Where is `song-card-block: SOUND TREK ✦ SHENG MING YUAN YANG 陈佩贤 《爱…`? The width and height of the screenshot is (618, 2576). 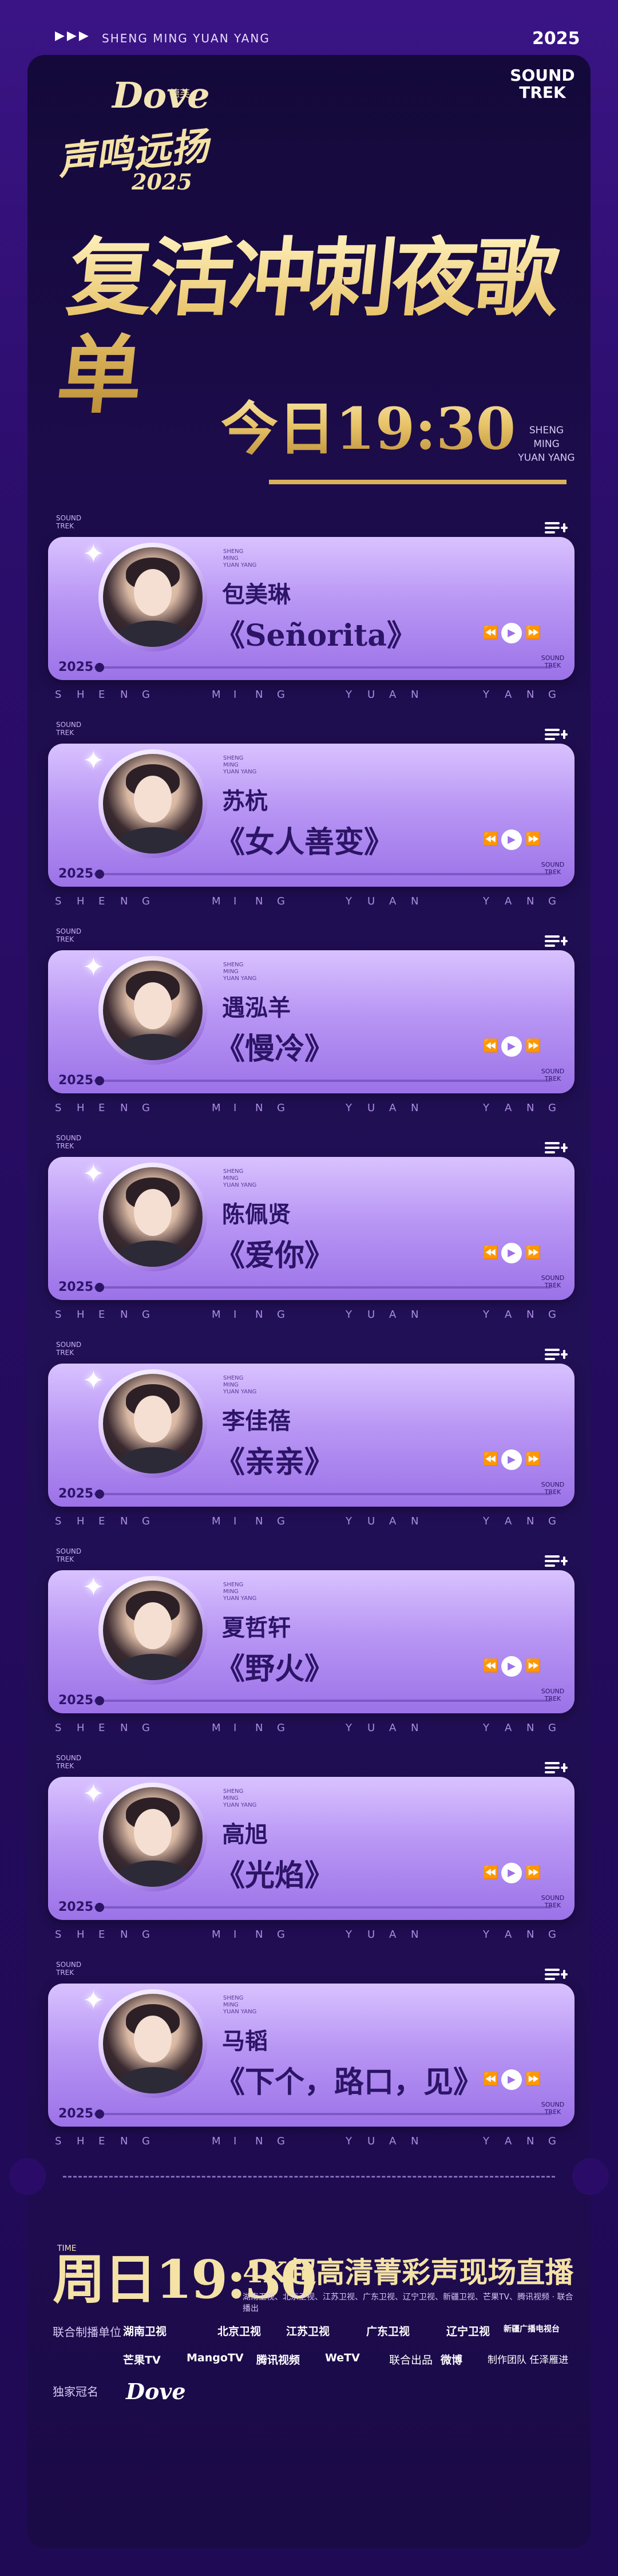
song-card-block: SOUND TREK ✦ SHENG MING YUAN YANG 陈佩贤 《爱… is located at coordinates (311, 1237).